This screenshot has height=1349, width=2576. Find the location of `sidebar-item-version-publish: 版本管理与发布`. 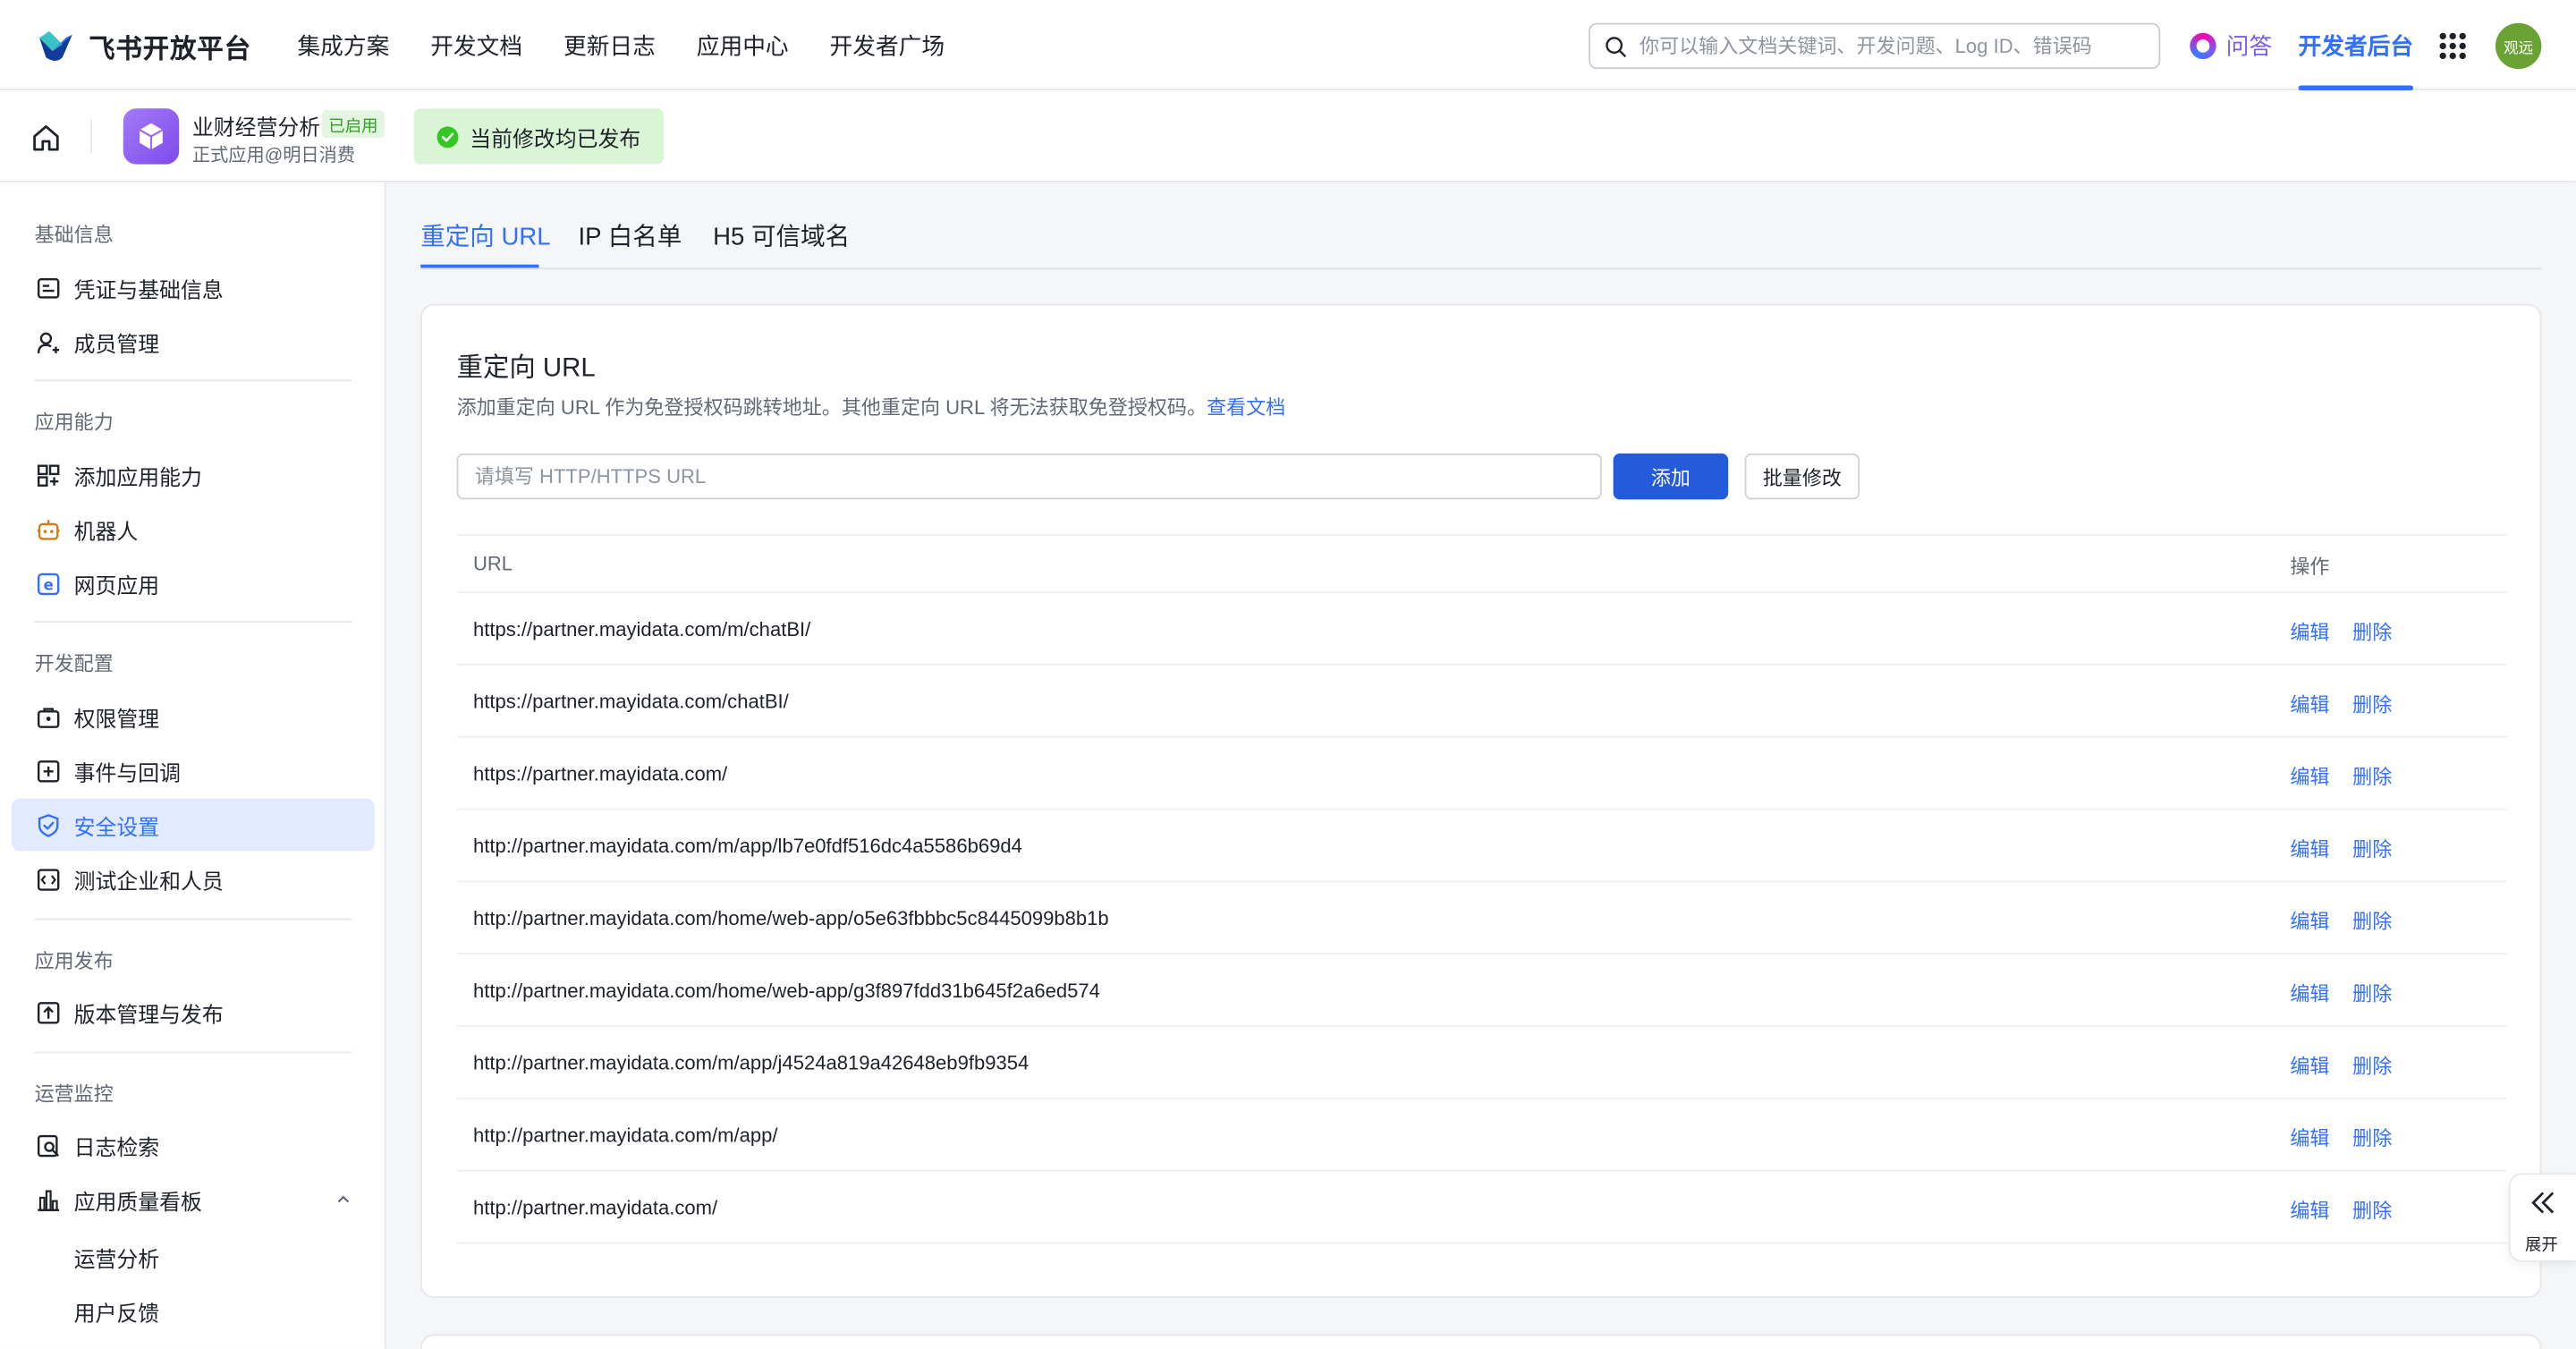

sidebar-item-version-publish: 版本管理与发布 is located at coordinates (193, 1012).